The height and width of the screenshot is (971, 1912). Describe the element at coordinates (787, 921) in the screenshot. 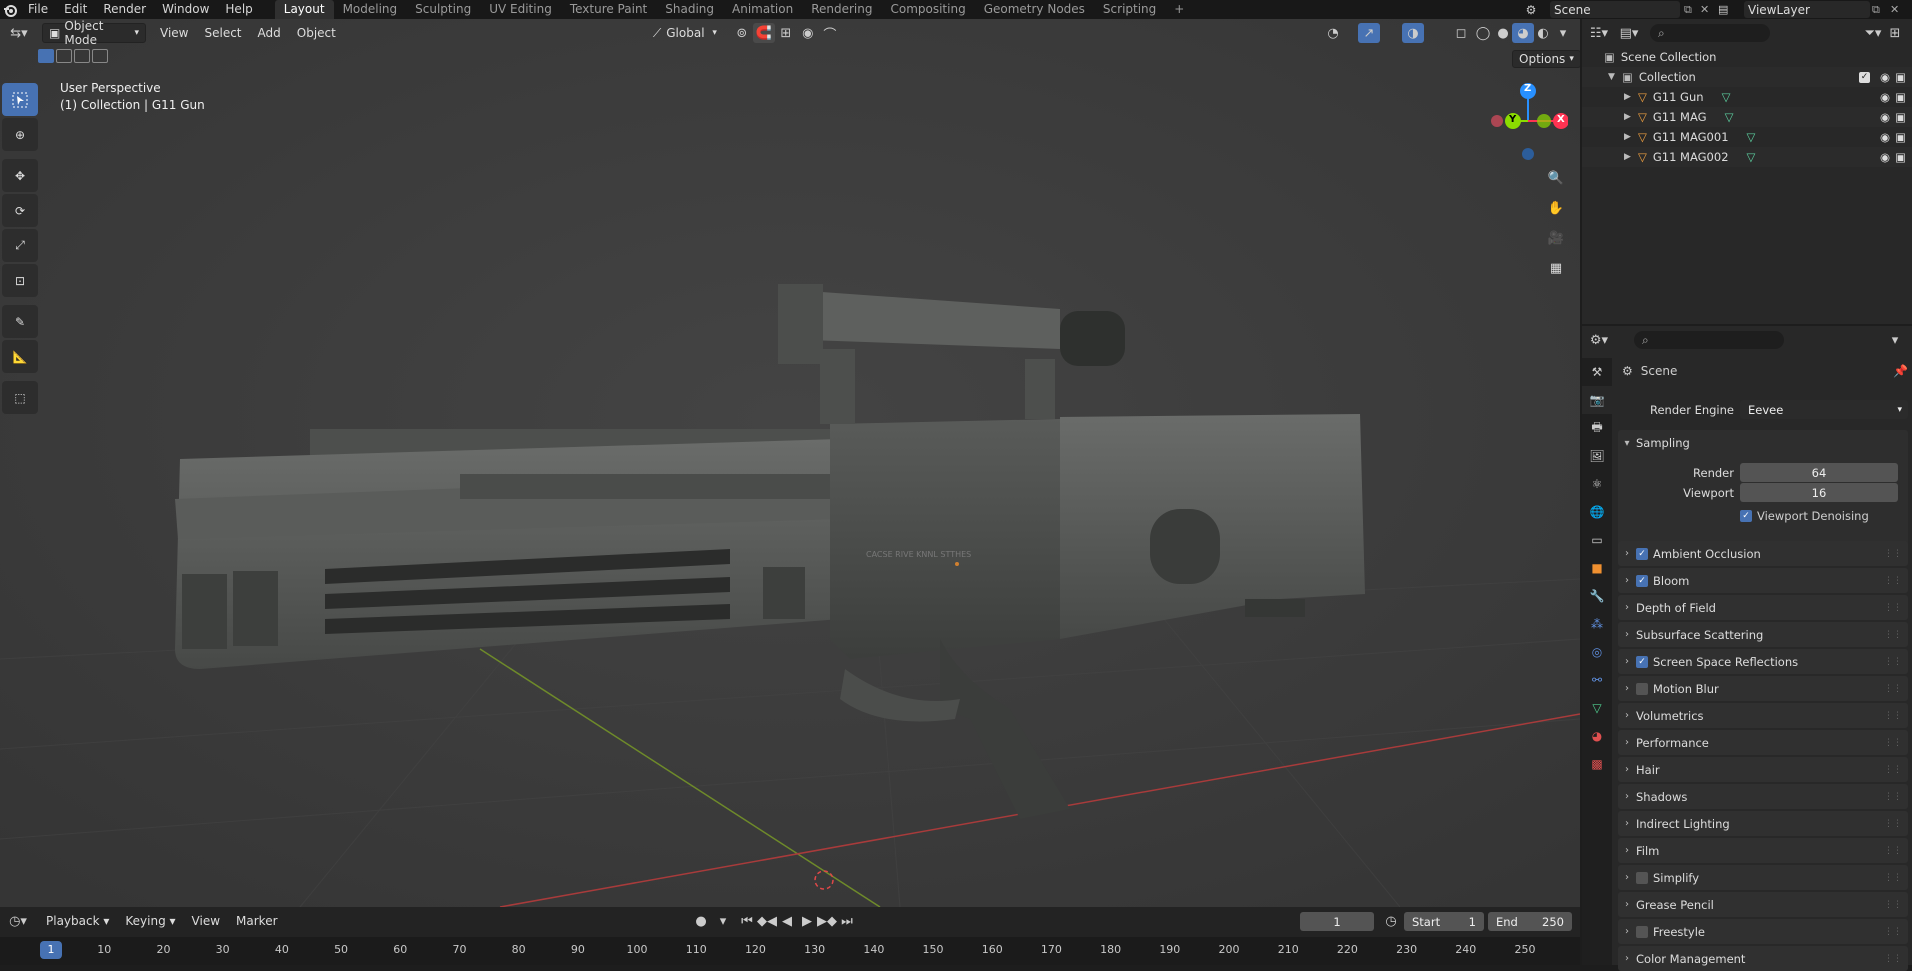

I see `play-reverse-icon: ◀` at that location.